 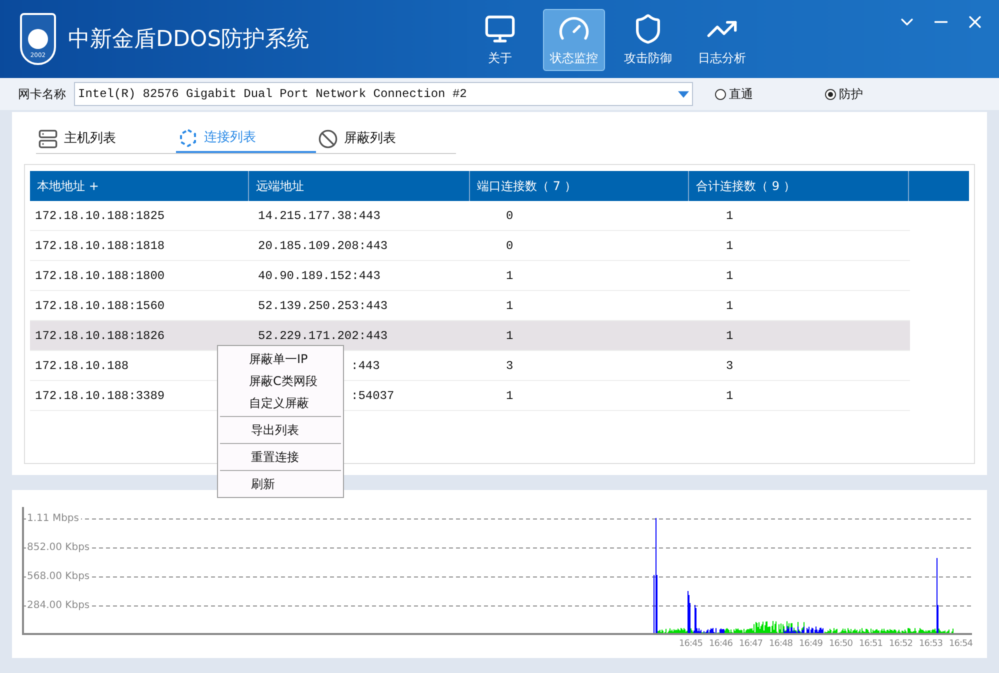 What do you see at coordinates (280, 403) in the screenshot?
I see `menu-item: 自定义屏蔽` at bounding box center [280, 403].